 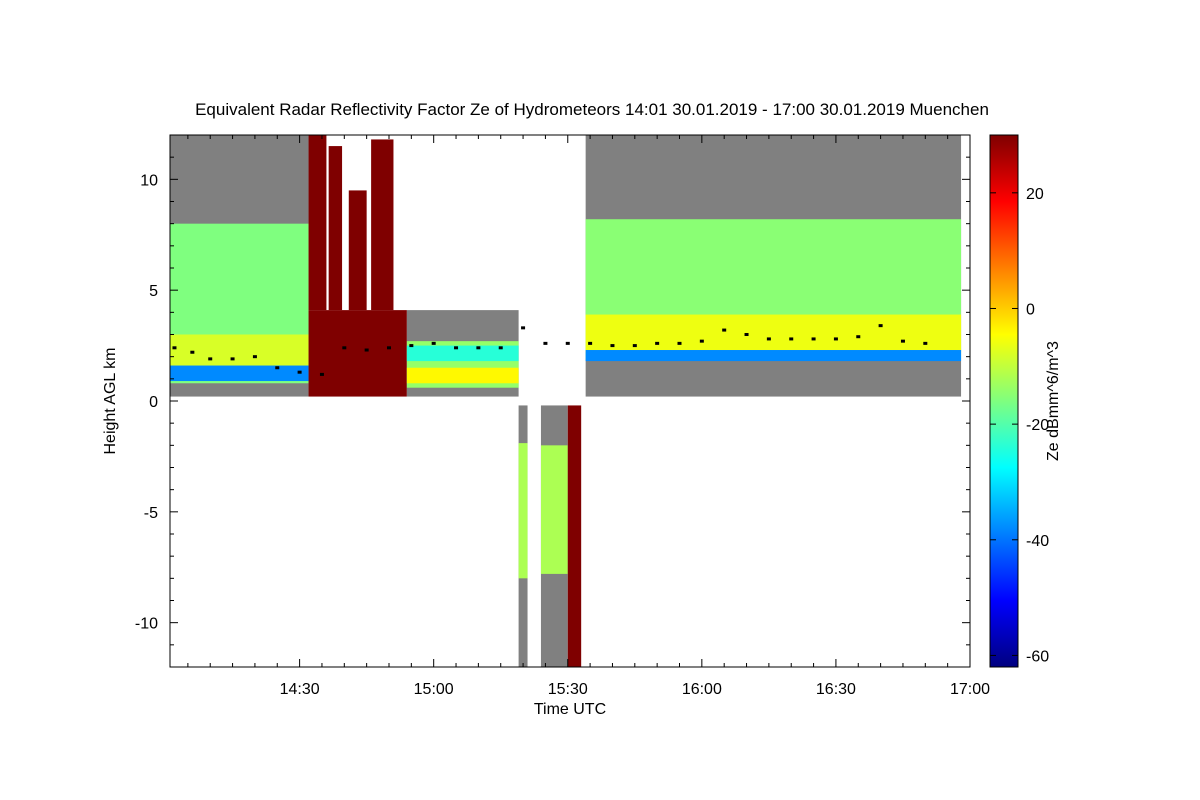 I want to click on colorbar-label: Ze dBmm^6/m^3, so click(x=1053, y=401).